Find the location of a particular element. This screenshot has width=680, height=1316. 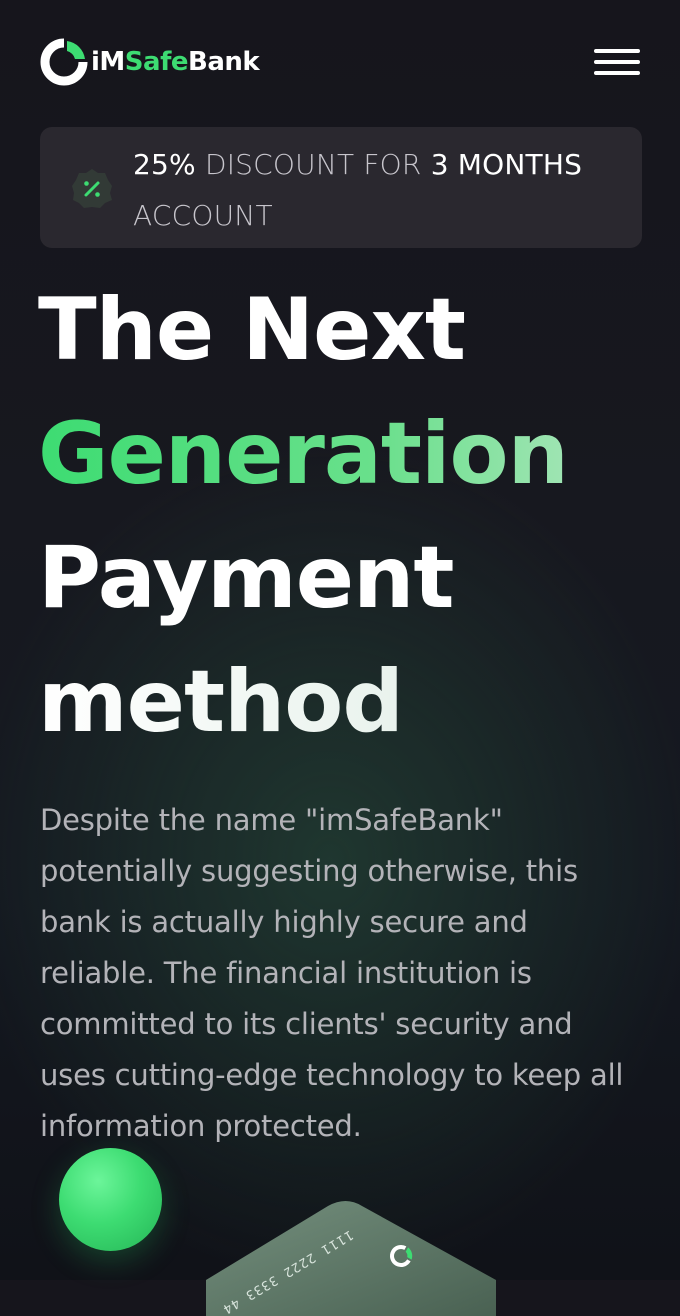

green-sphere-decoration is located at coordinates (110, 1199).